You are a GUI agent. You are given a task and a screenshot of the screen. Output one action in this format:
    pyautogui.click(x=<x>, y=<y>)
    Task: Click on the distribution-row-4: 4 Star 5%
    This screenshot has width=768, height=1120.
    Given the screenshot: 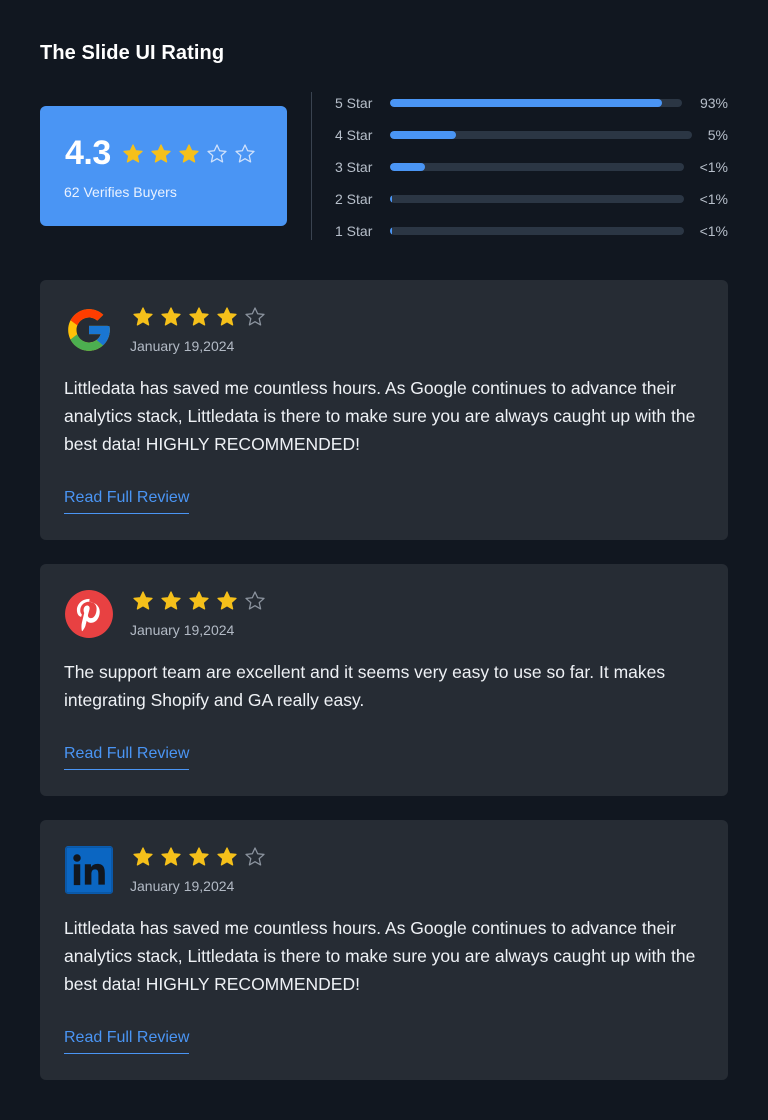 What is the action you would take?
    pyautogui.click(x=531, y=140)
    